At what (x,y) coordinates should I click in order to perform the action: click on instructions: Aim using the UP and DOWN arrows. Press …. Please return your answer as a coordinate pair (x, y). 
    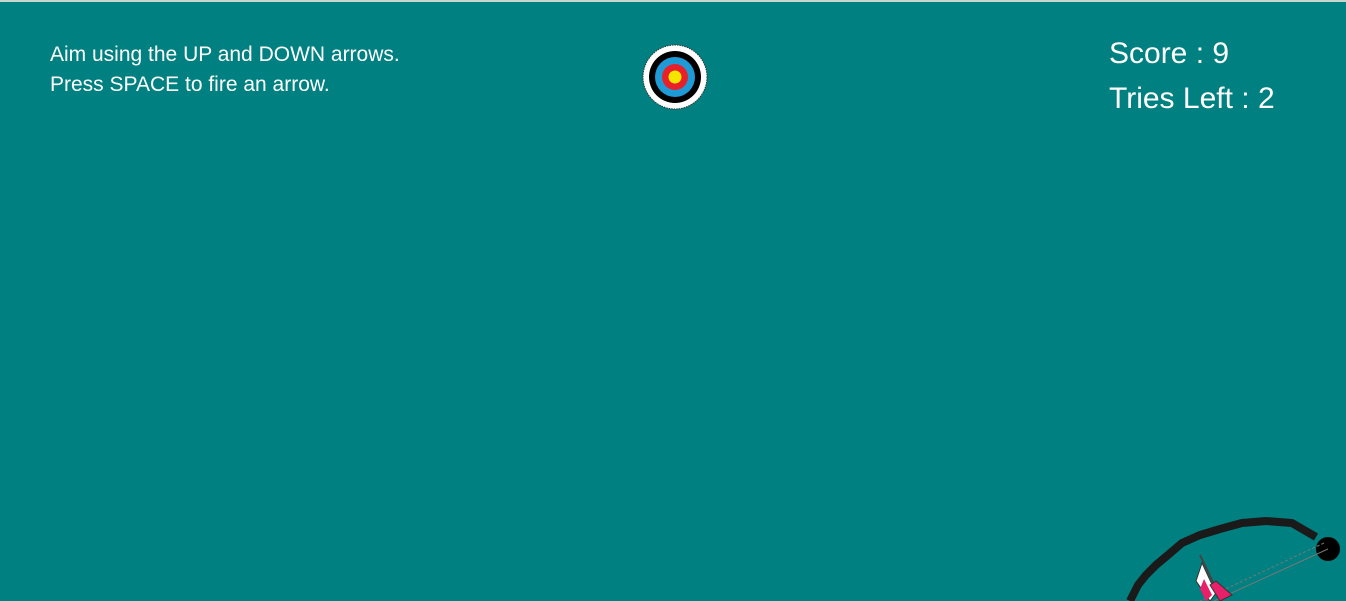
    Looking at the image, I should click on (225, 70).